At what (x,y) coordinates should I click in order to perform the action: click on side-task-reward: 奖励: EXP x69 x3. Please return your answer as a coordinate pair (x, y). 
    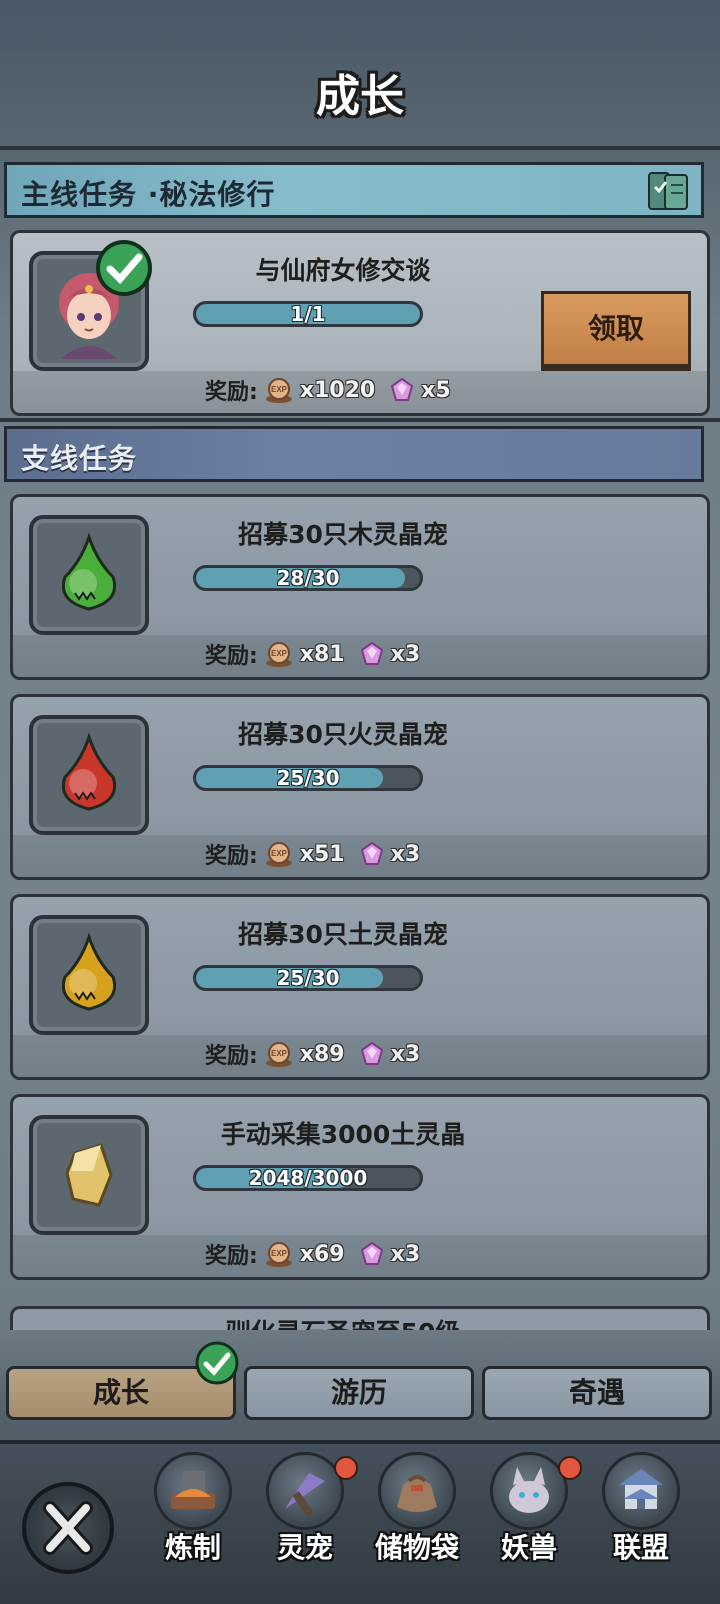
    Looking at the image, I should click on (316, 1254).